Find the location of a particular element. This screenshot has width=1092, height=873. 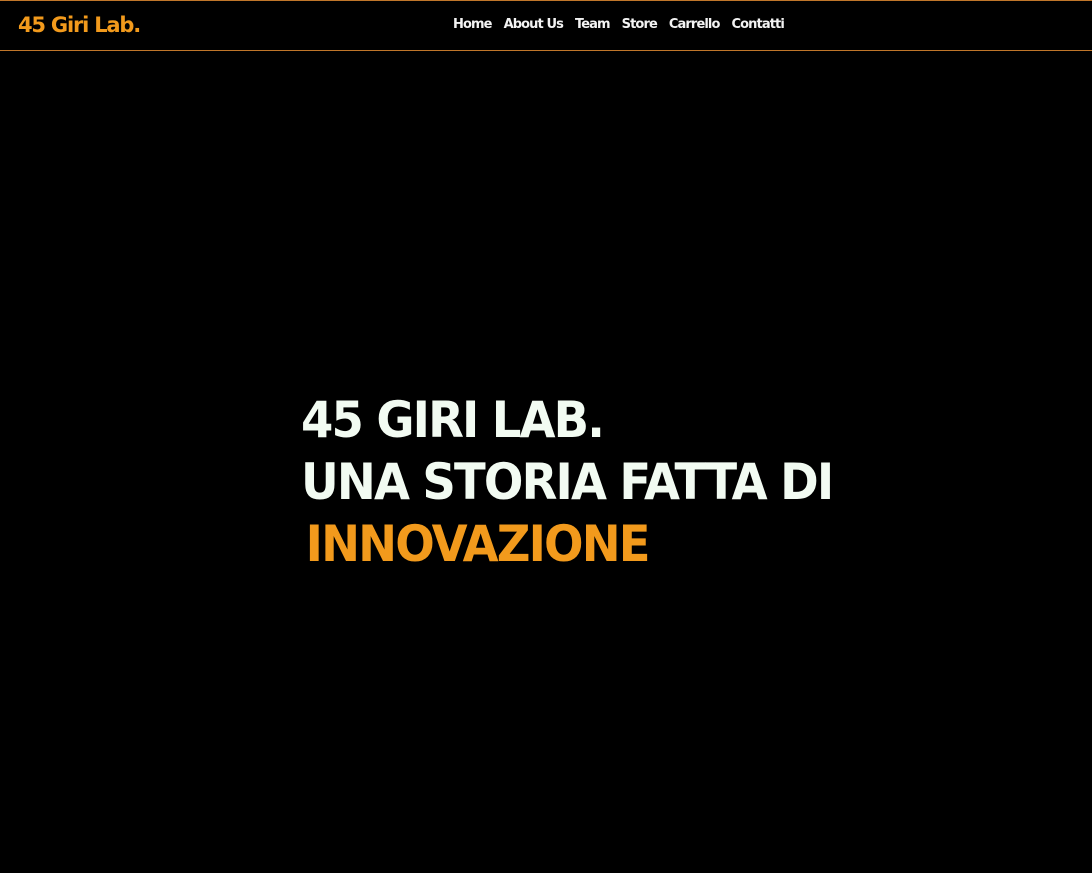

nav-link-team: Team is located at coordinates (593, 24).